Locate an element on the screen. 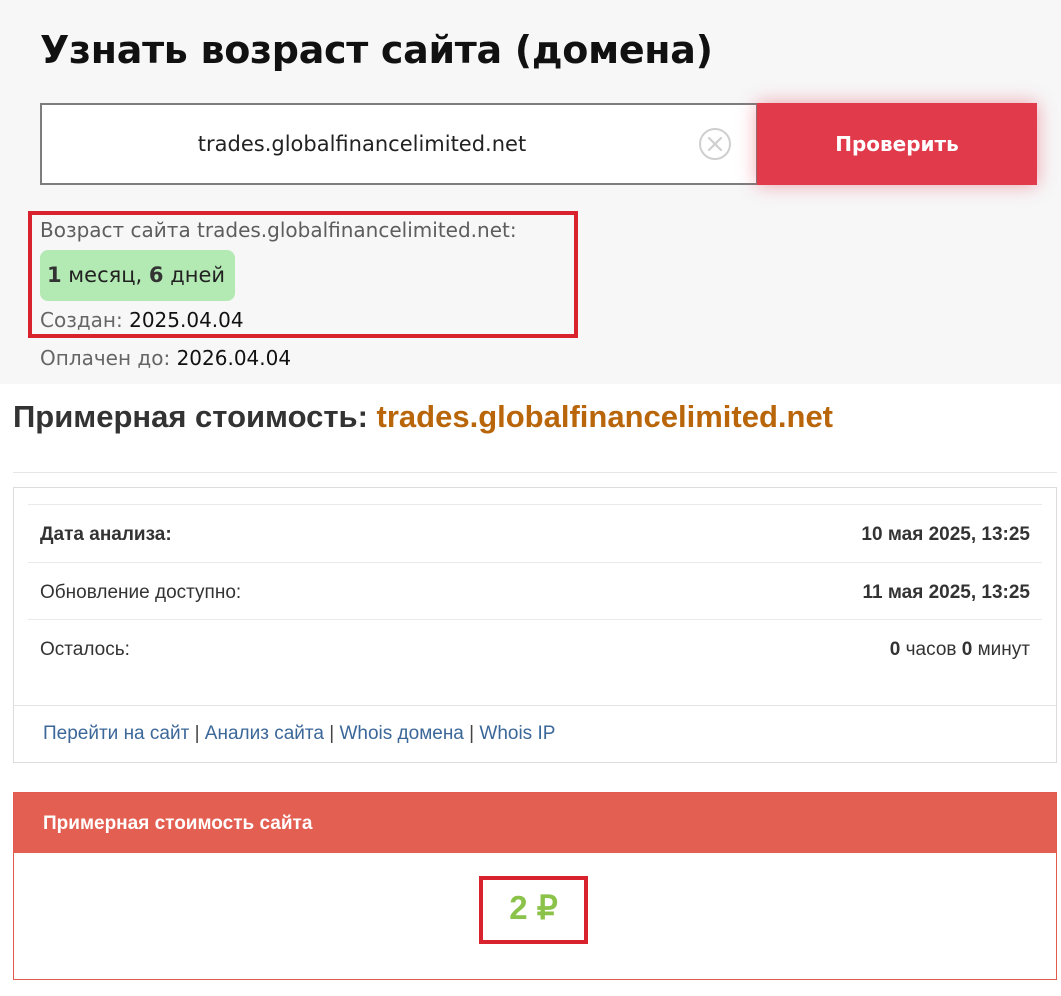 Image resolution: width=1061 pixels, height=996 pixels. months-count: 1 is located at coordinates (54, 275).